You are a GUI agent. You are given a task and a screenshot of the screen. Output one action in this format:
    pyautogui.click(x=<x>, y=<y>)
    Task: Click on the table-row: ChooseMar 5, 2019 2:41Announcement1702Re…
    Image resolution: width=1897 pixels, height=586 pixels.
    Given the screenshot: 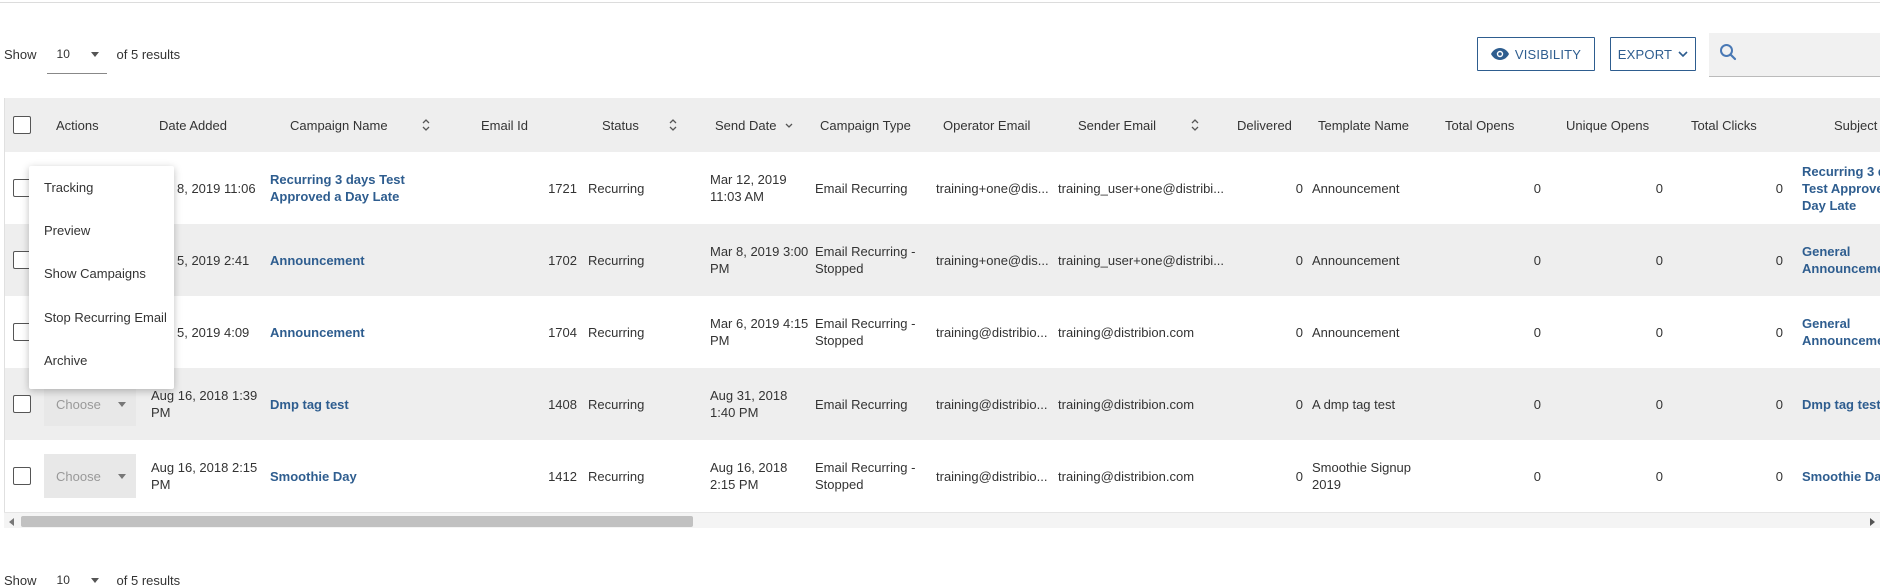 What is the action you would take?
    pyautogui.click(x=942, y=260)
    